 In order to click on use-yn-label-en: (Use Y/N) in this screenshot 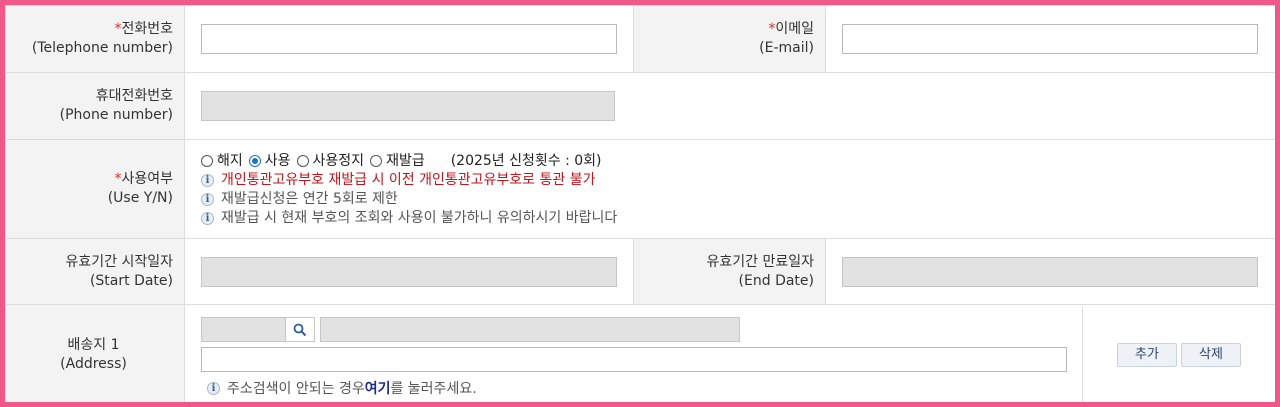, I will do `click(140, 198)`.